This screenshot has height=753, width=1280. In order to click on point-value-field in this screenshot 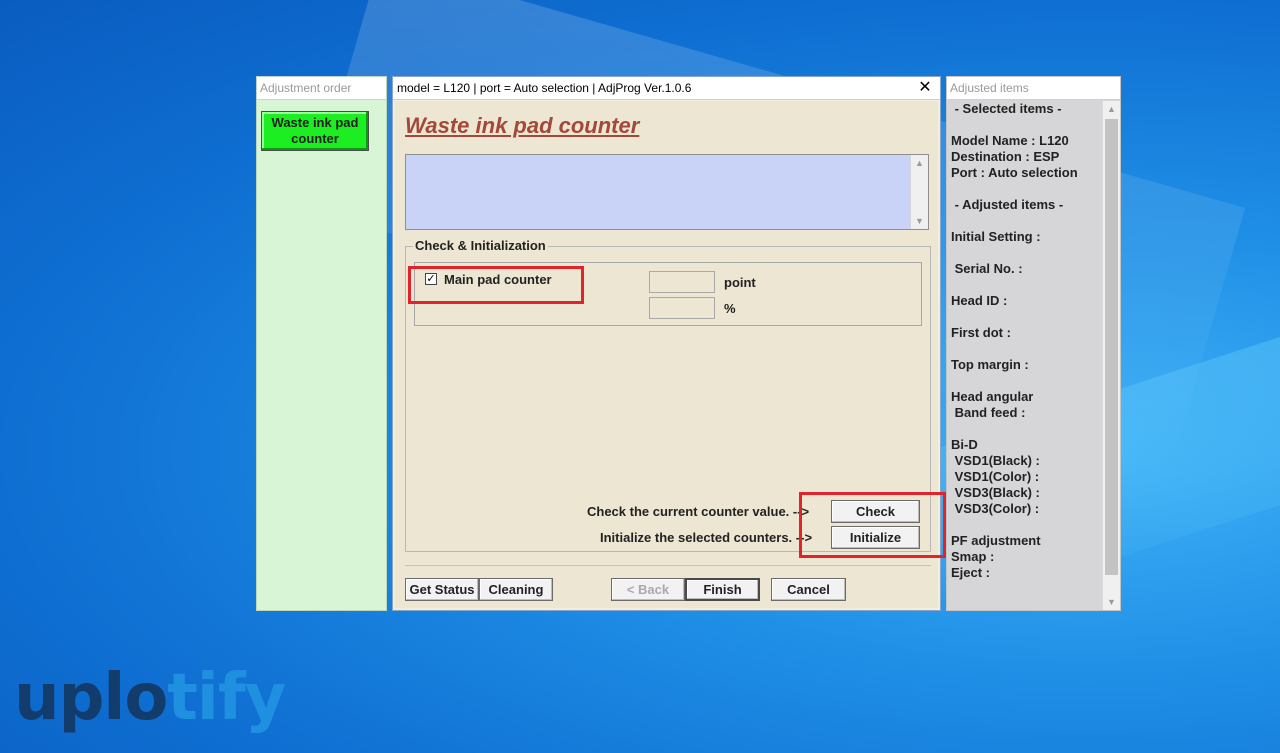, I will do `click(682, 282)`.